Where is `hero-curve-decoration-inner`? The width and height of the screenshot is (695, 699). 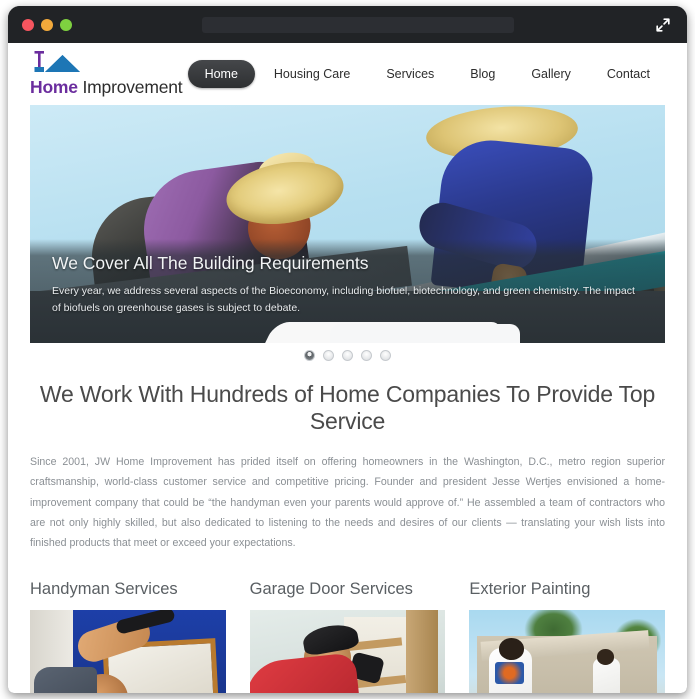
hero-curve-decoration-inner is located at coordinates (425, 333).